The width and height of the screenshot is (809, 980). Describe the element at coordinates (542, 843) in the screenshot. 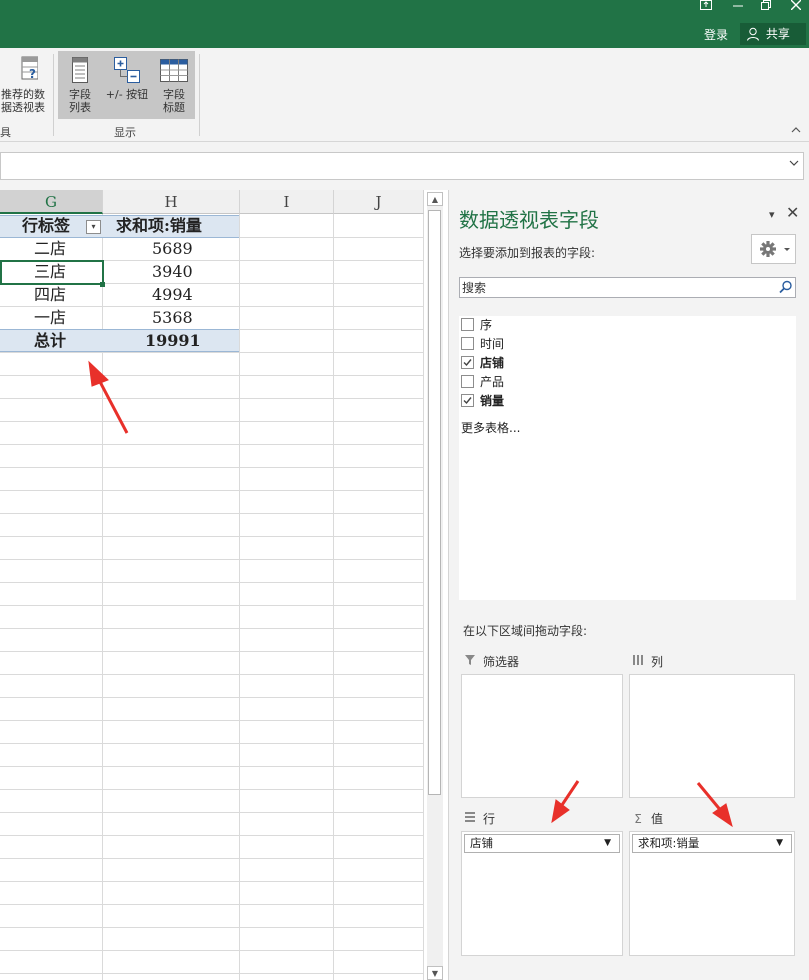

I see `rows-field-store: 店铺 ▼` at that location.